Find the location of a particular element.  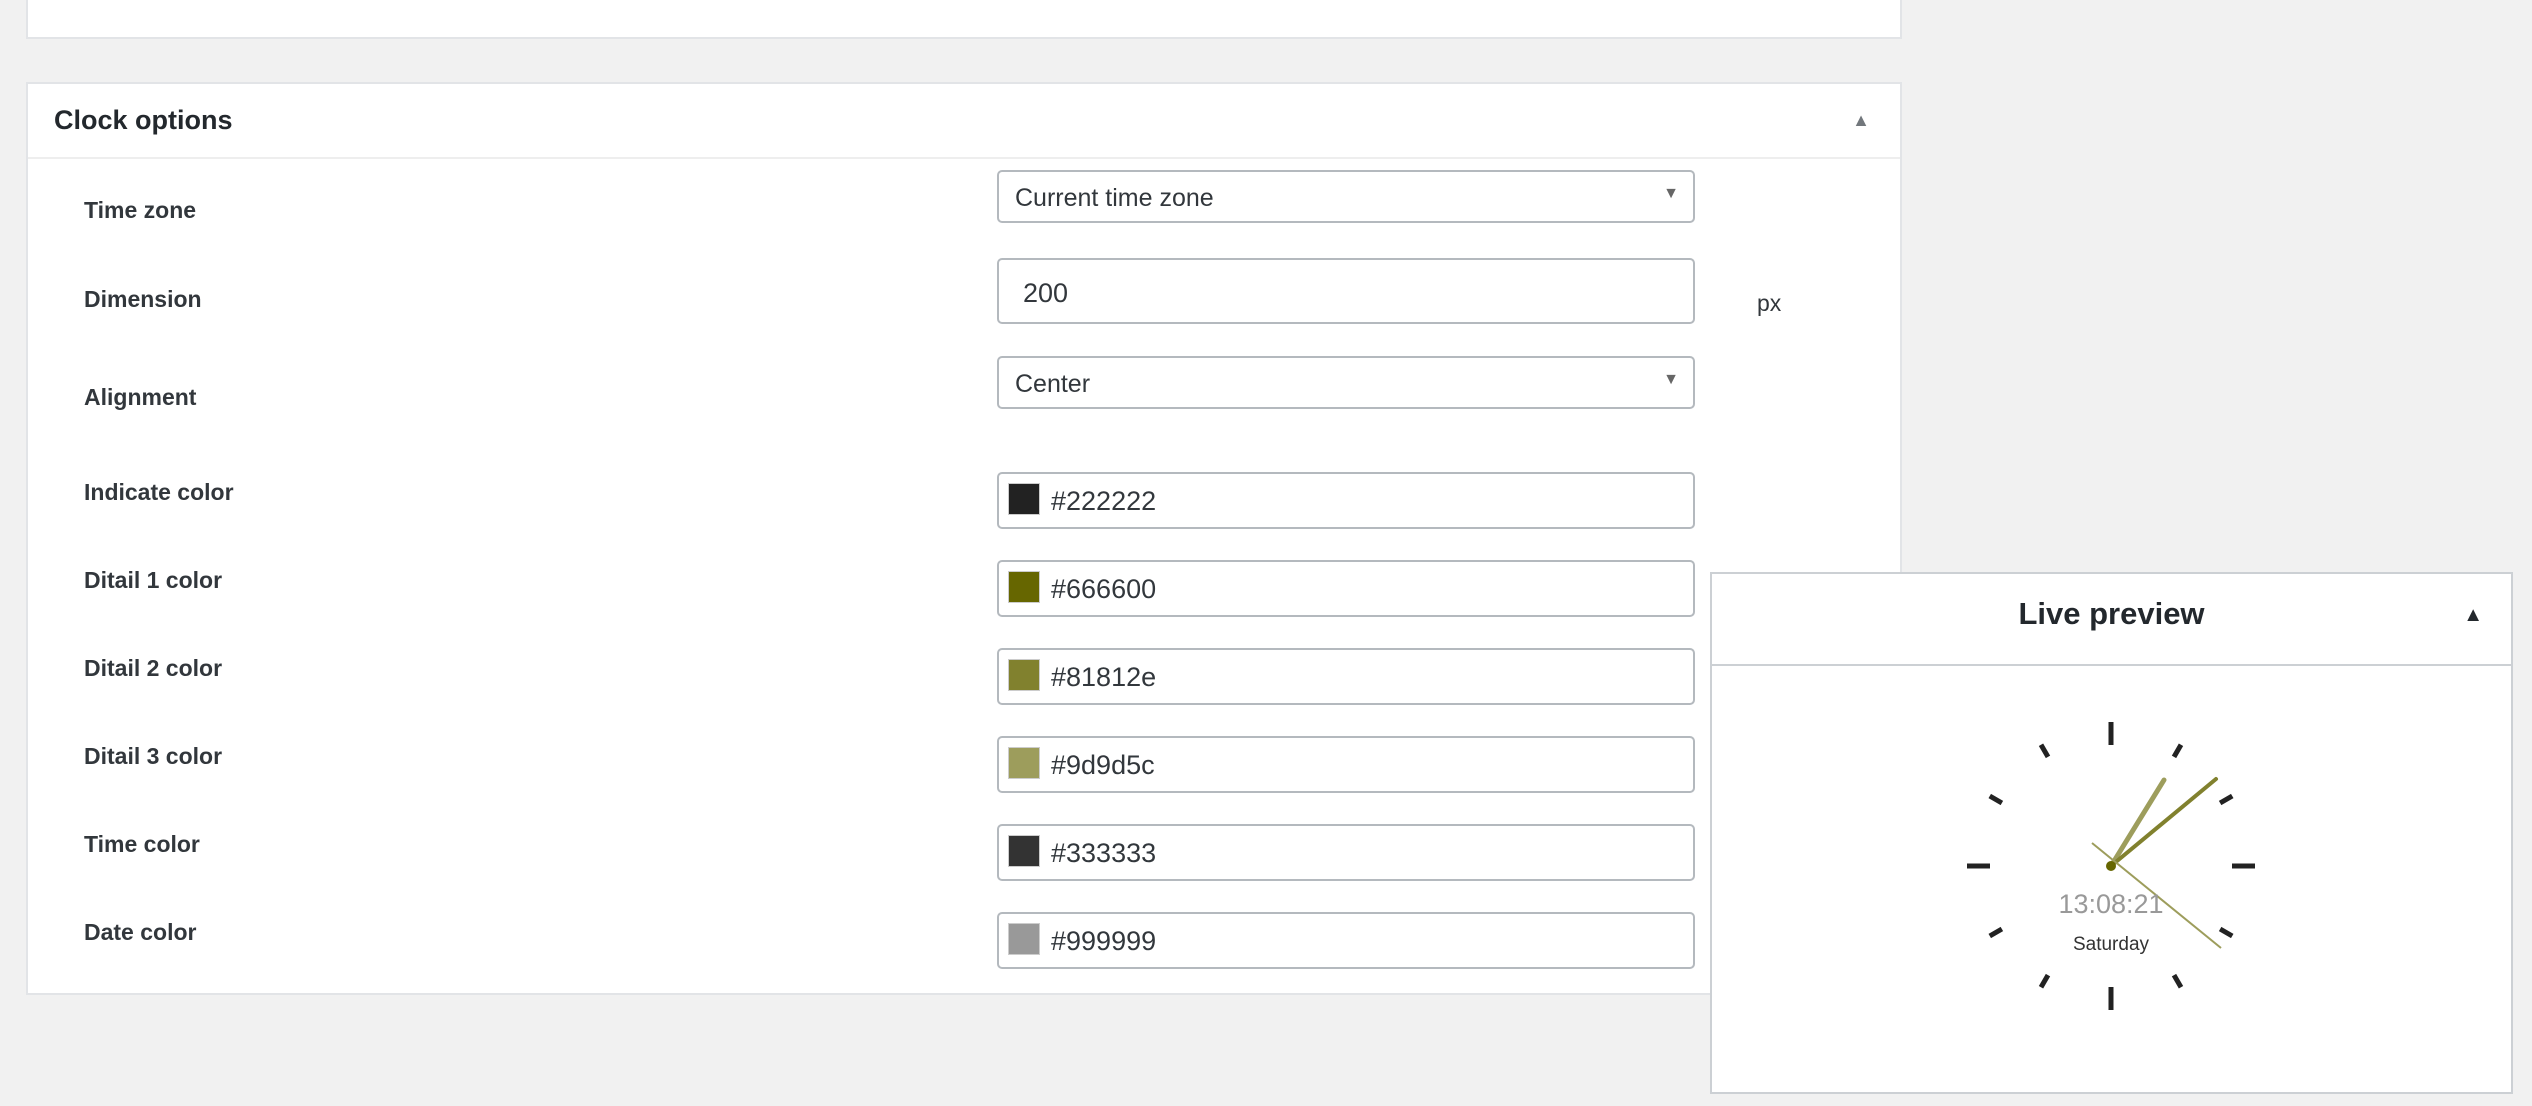

clock-options-header: Clock options ▲ is located at coordinates (964, 121).